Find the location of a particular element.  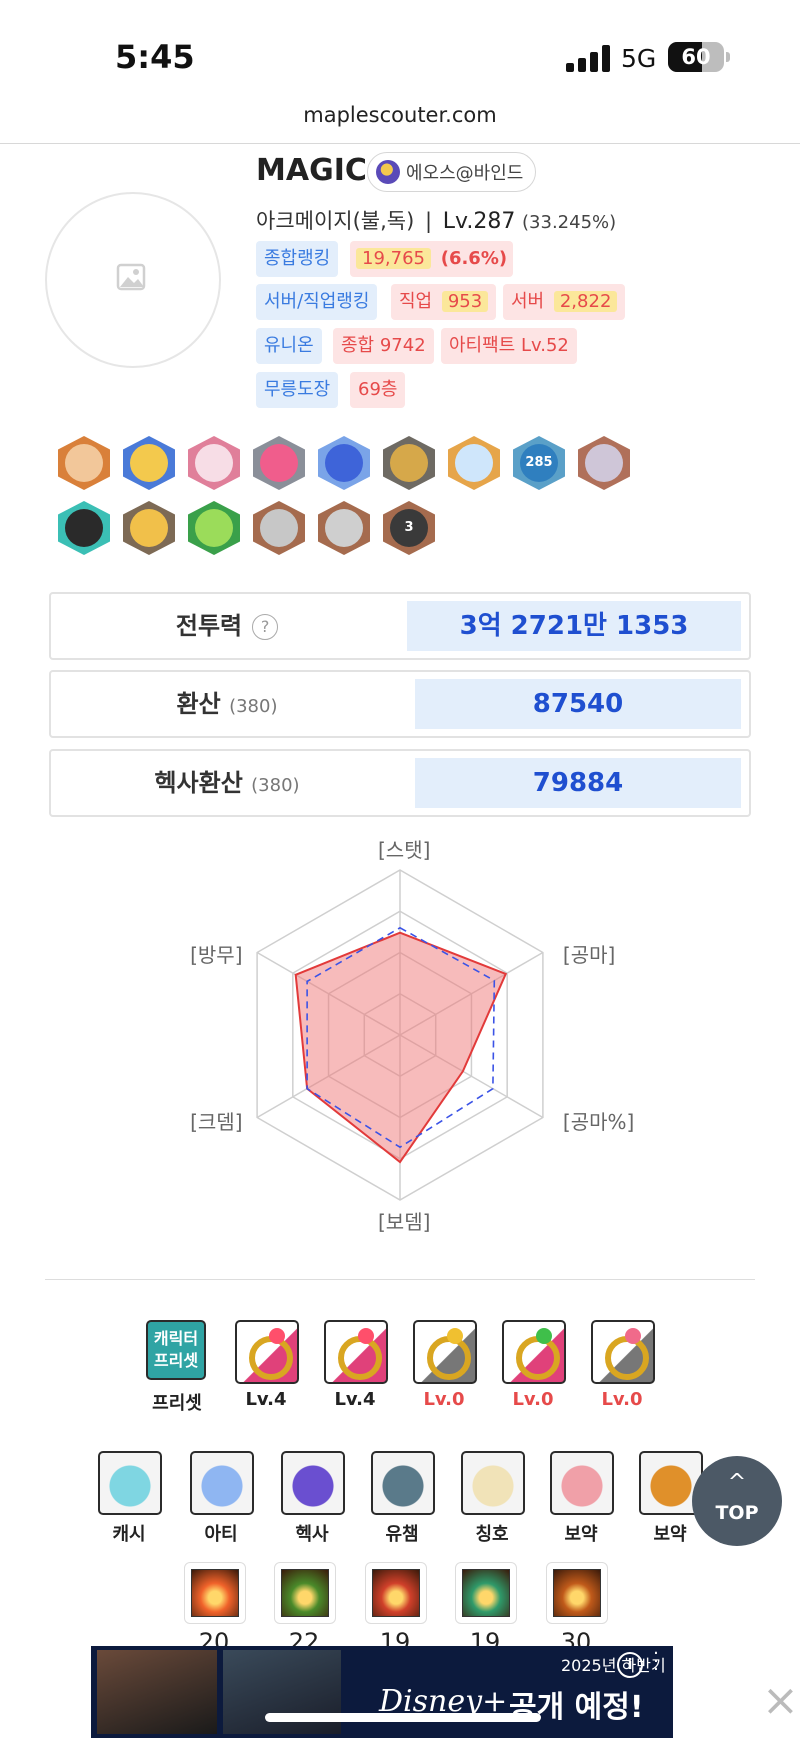

cash-item-button is located at coordinates (130, 1483).